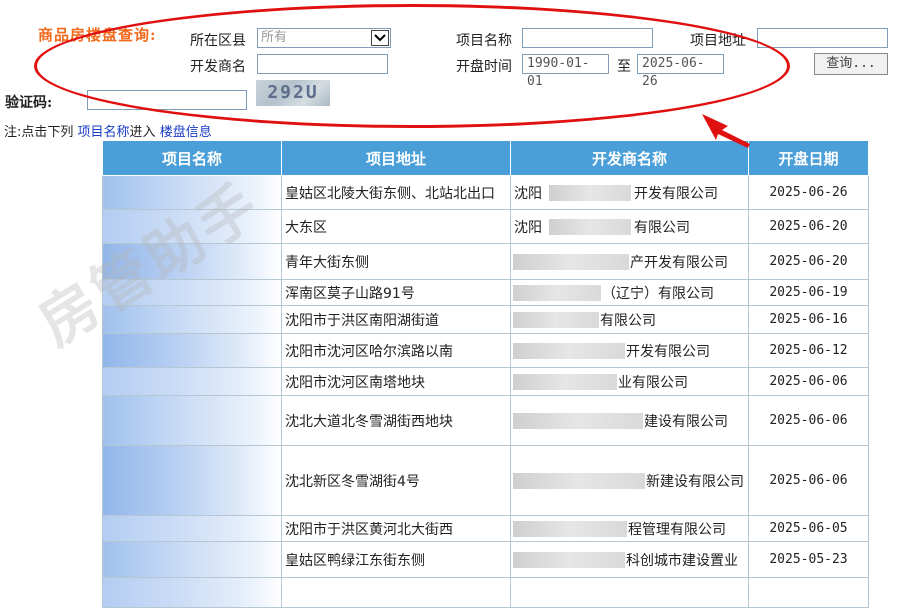 This screenshot has height=608, width=900. What do you see at coordinates (680, 71) in the screenshot?
I see `date-to-input: 2025-06-26` at bounding box center [680, 71].